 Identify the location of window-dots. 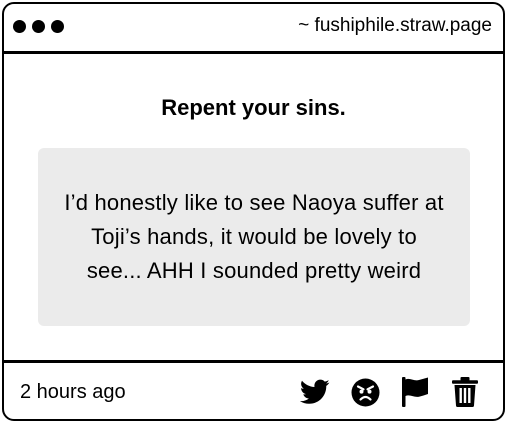
(38, 26).